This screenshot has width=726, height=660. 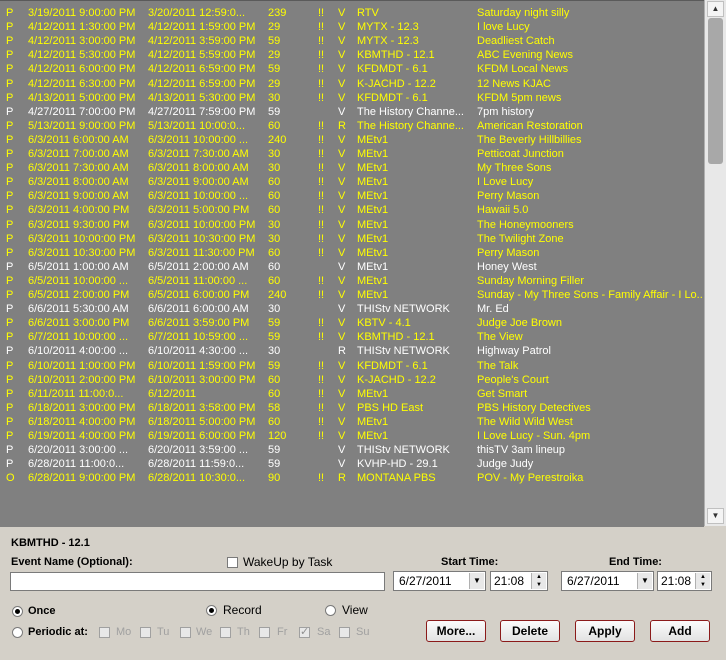 I want to click on scroll-down-icon: ▼, so click(x=715, y=516).